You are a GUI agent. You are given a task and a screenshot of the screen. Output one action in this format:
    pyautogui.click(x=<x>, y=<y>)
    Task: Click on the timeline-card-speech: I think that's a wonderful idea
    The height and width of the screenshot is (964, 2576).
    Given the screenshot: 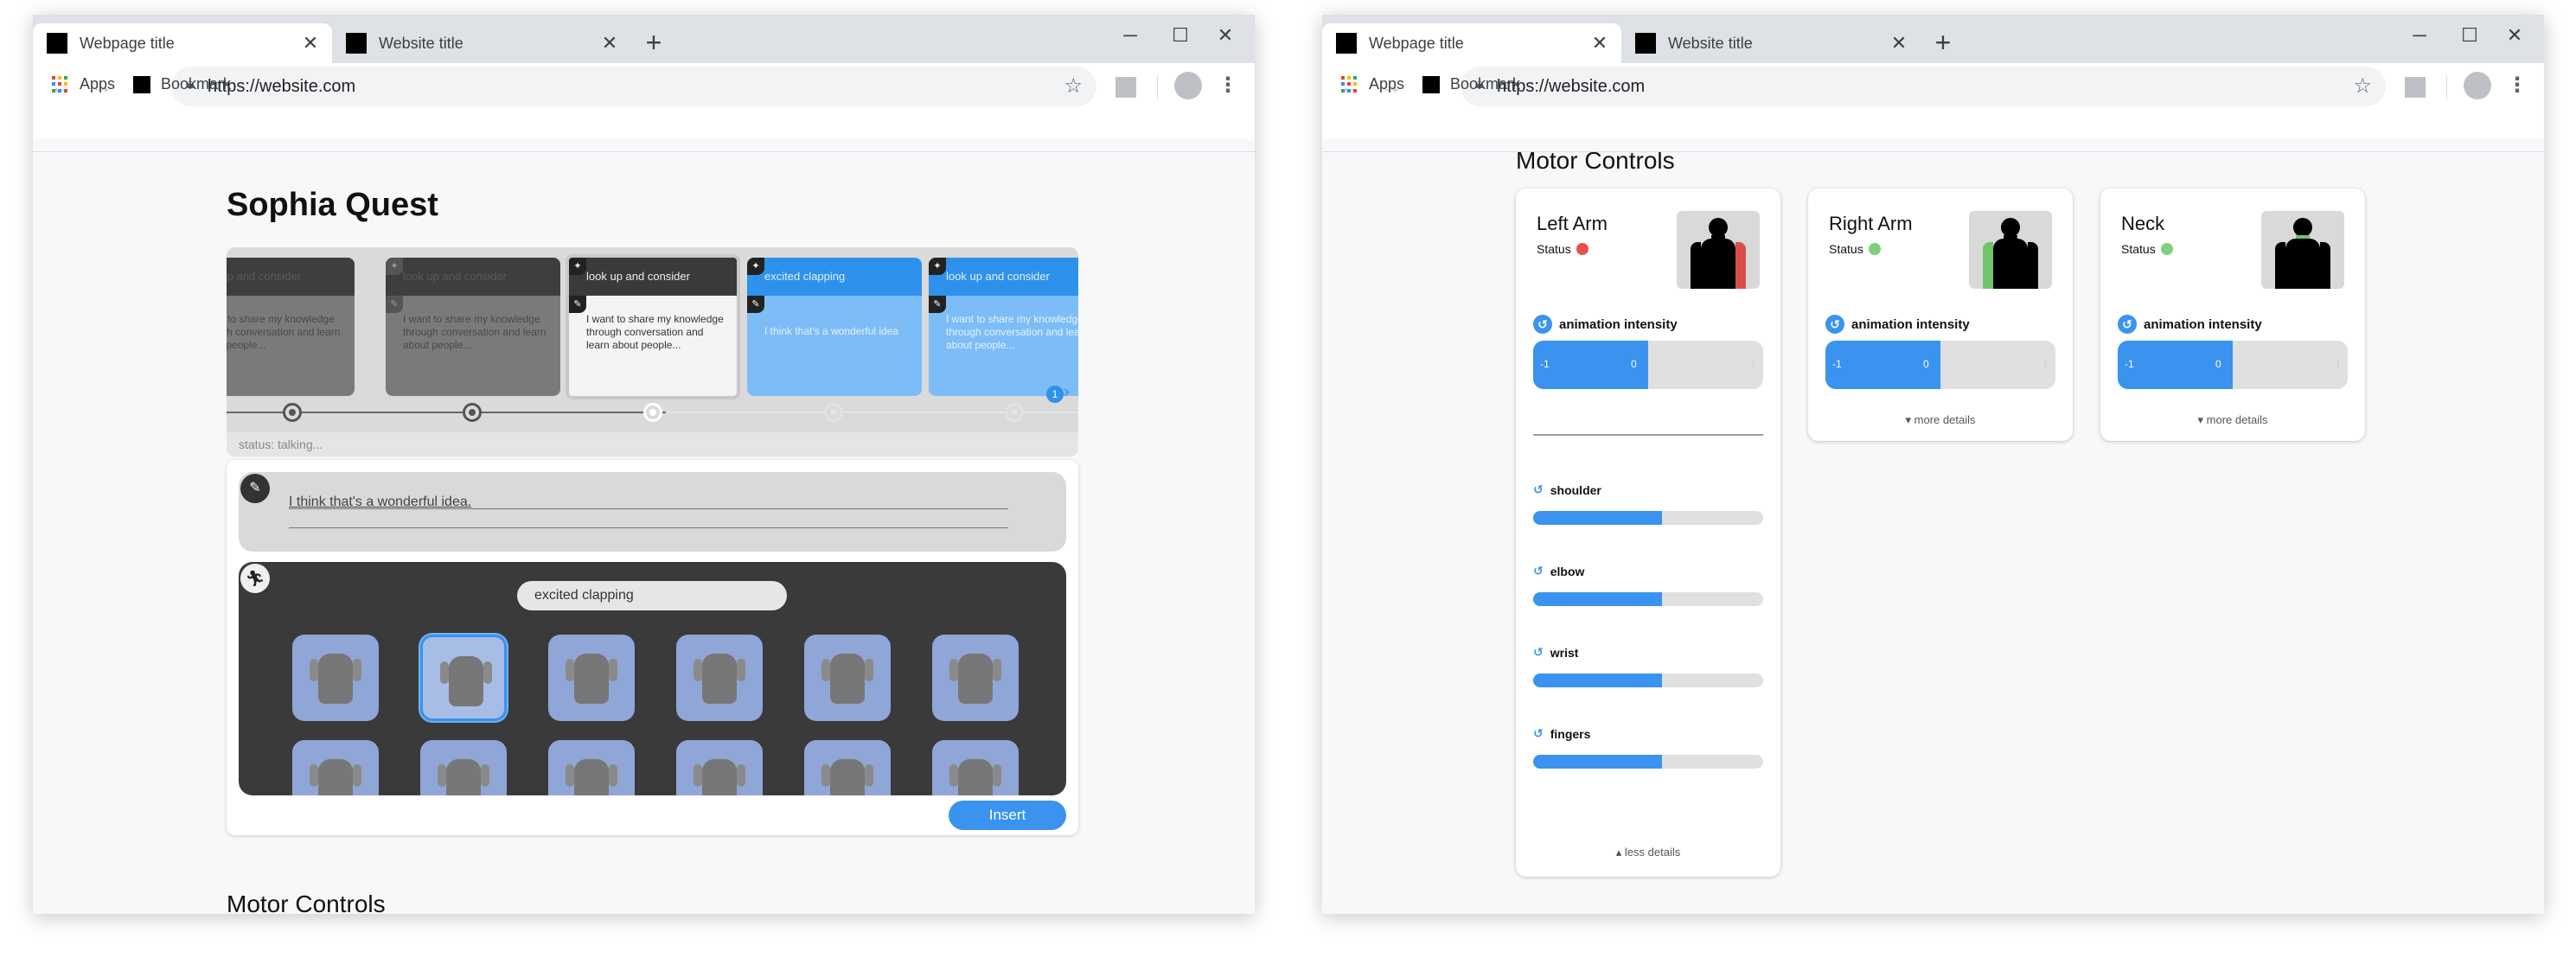 What is the action you would take?
    pyautogui.click(x=832, y=331)
    